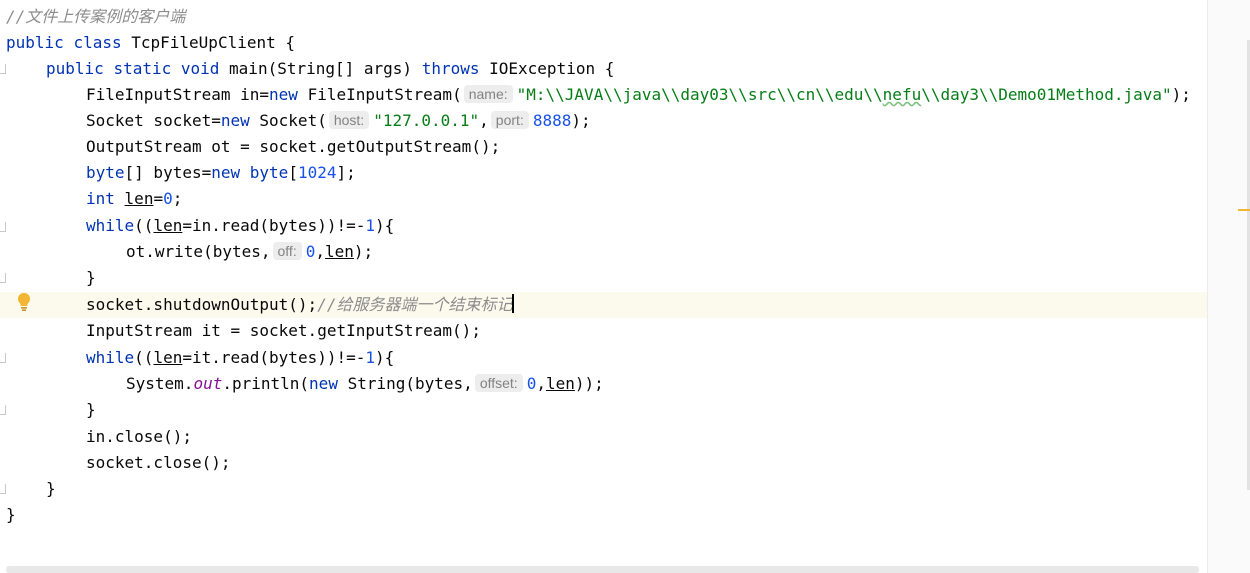 The image size is (1250, 573). I want to click on code-text: [, so click(293, 172).